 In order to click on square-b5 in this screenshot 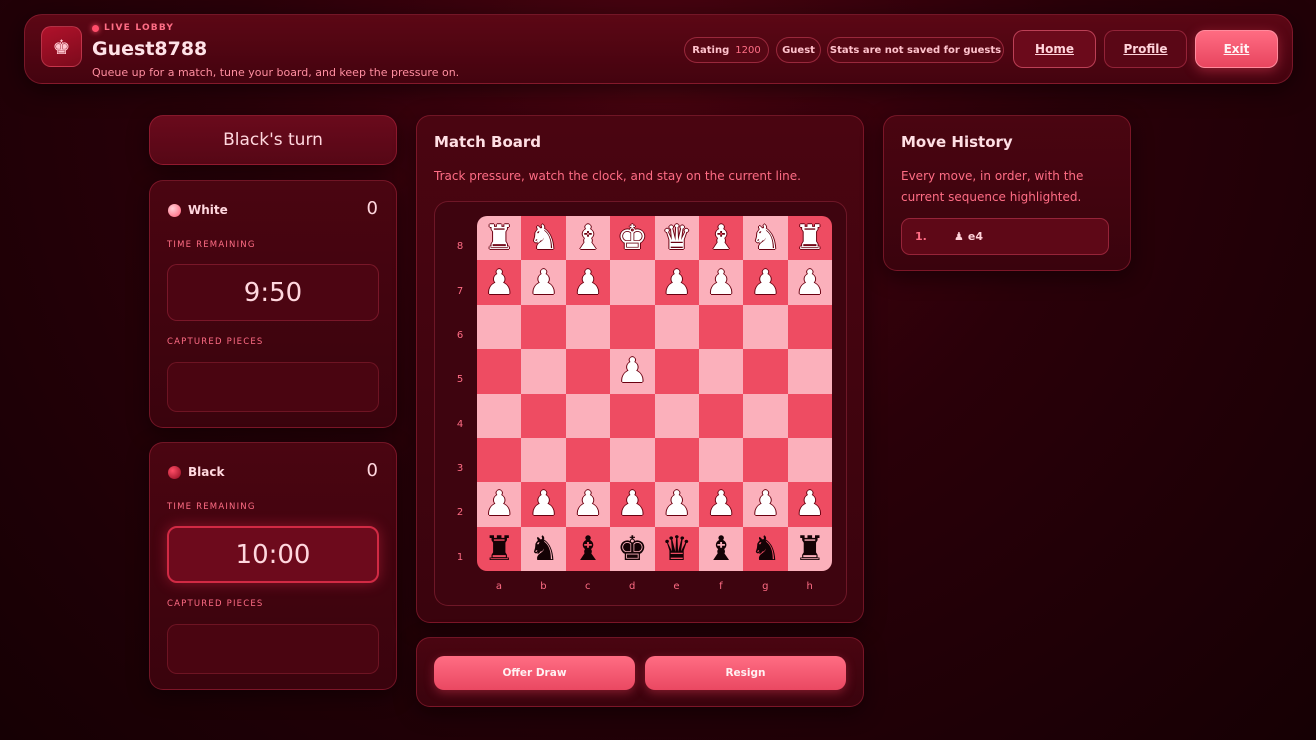, I will do `click(543, 371)`.